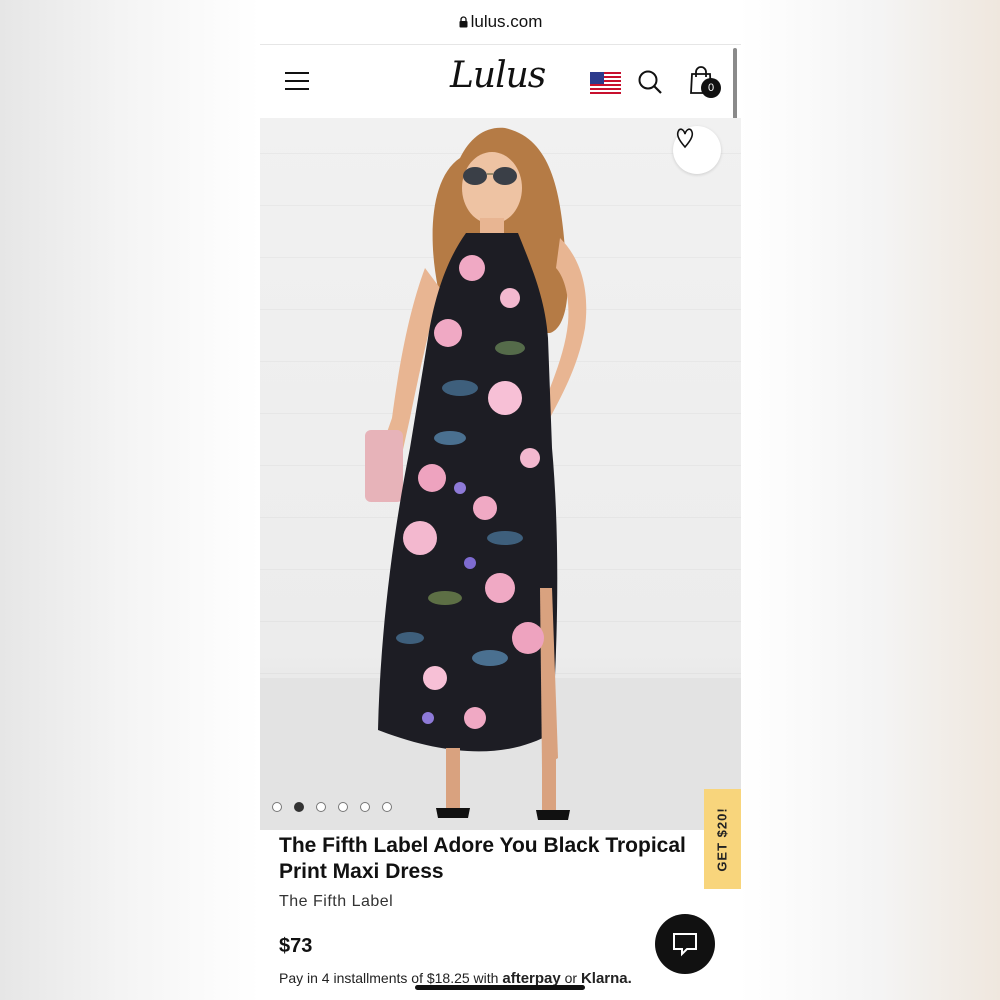 The image size is (1000, 1000). I want to click on heart-icon, so click(685, 138).